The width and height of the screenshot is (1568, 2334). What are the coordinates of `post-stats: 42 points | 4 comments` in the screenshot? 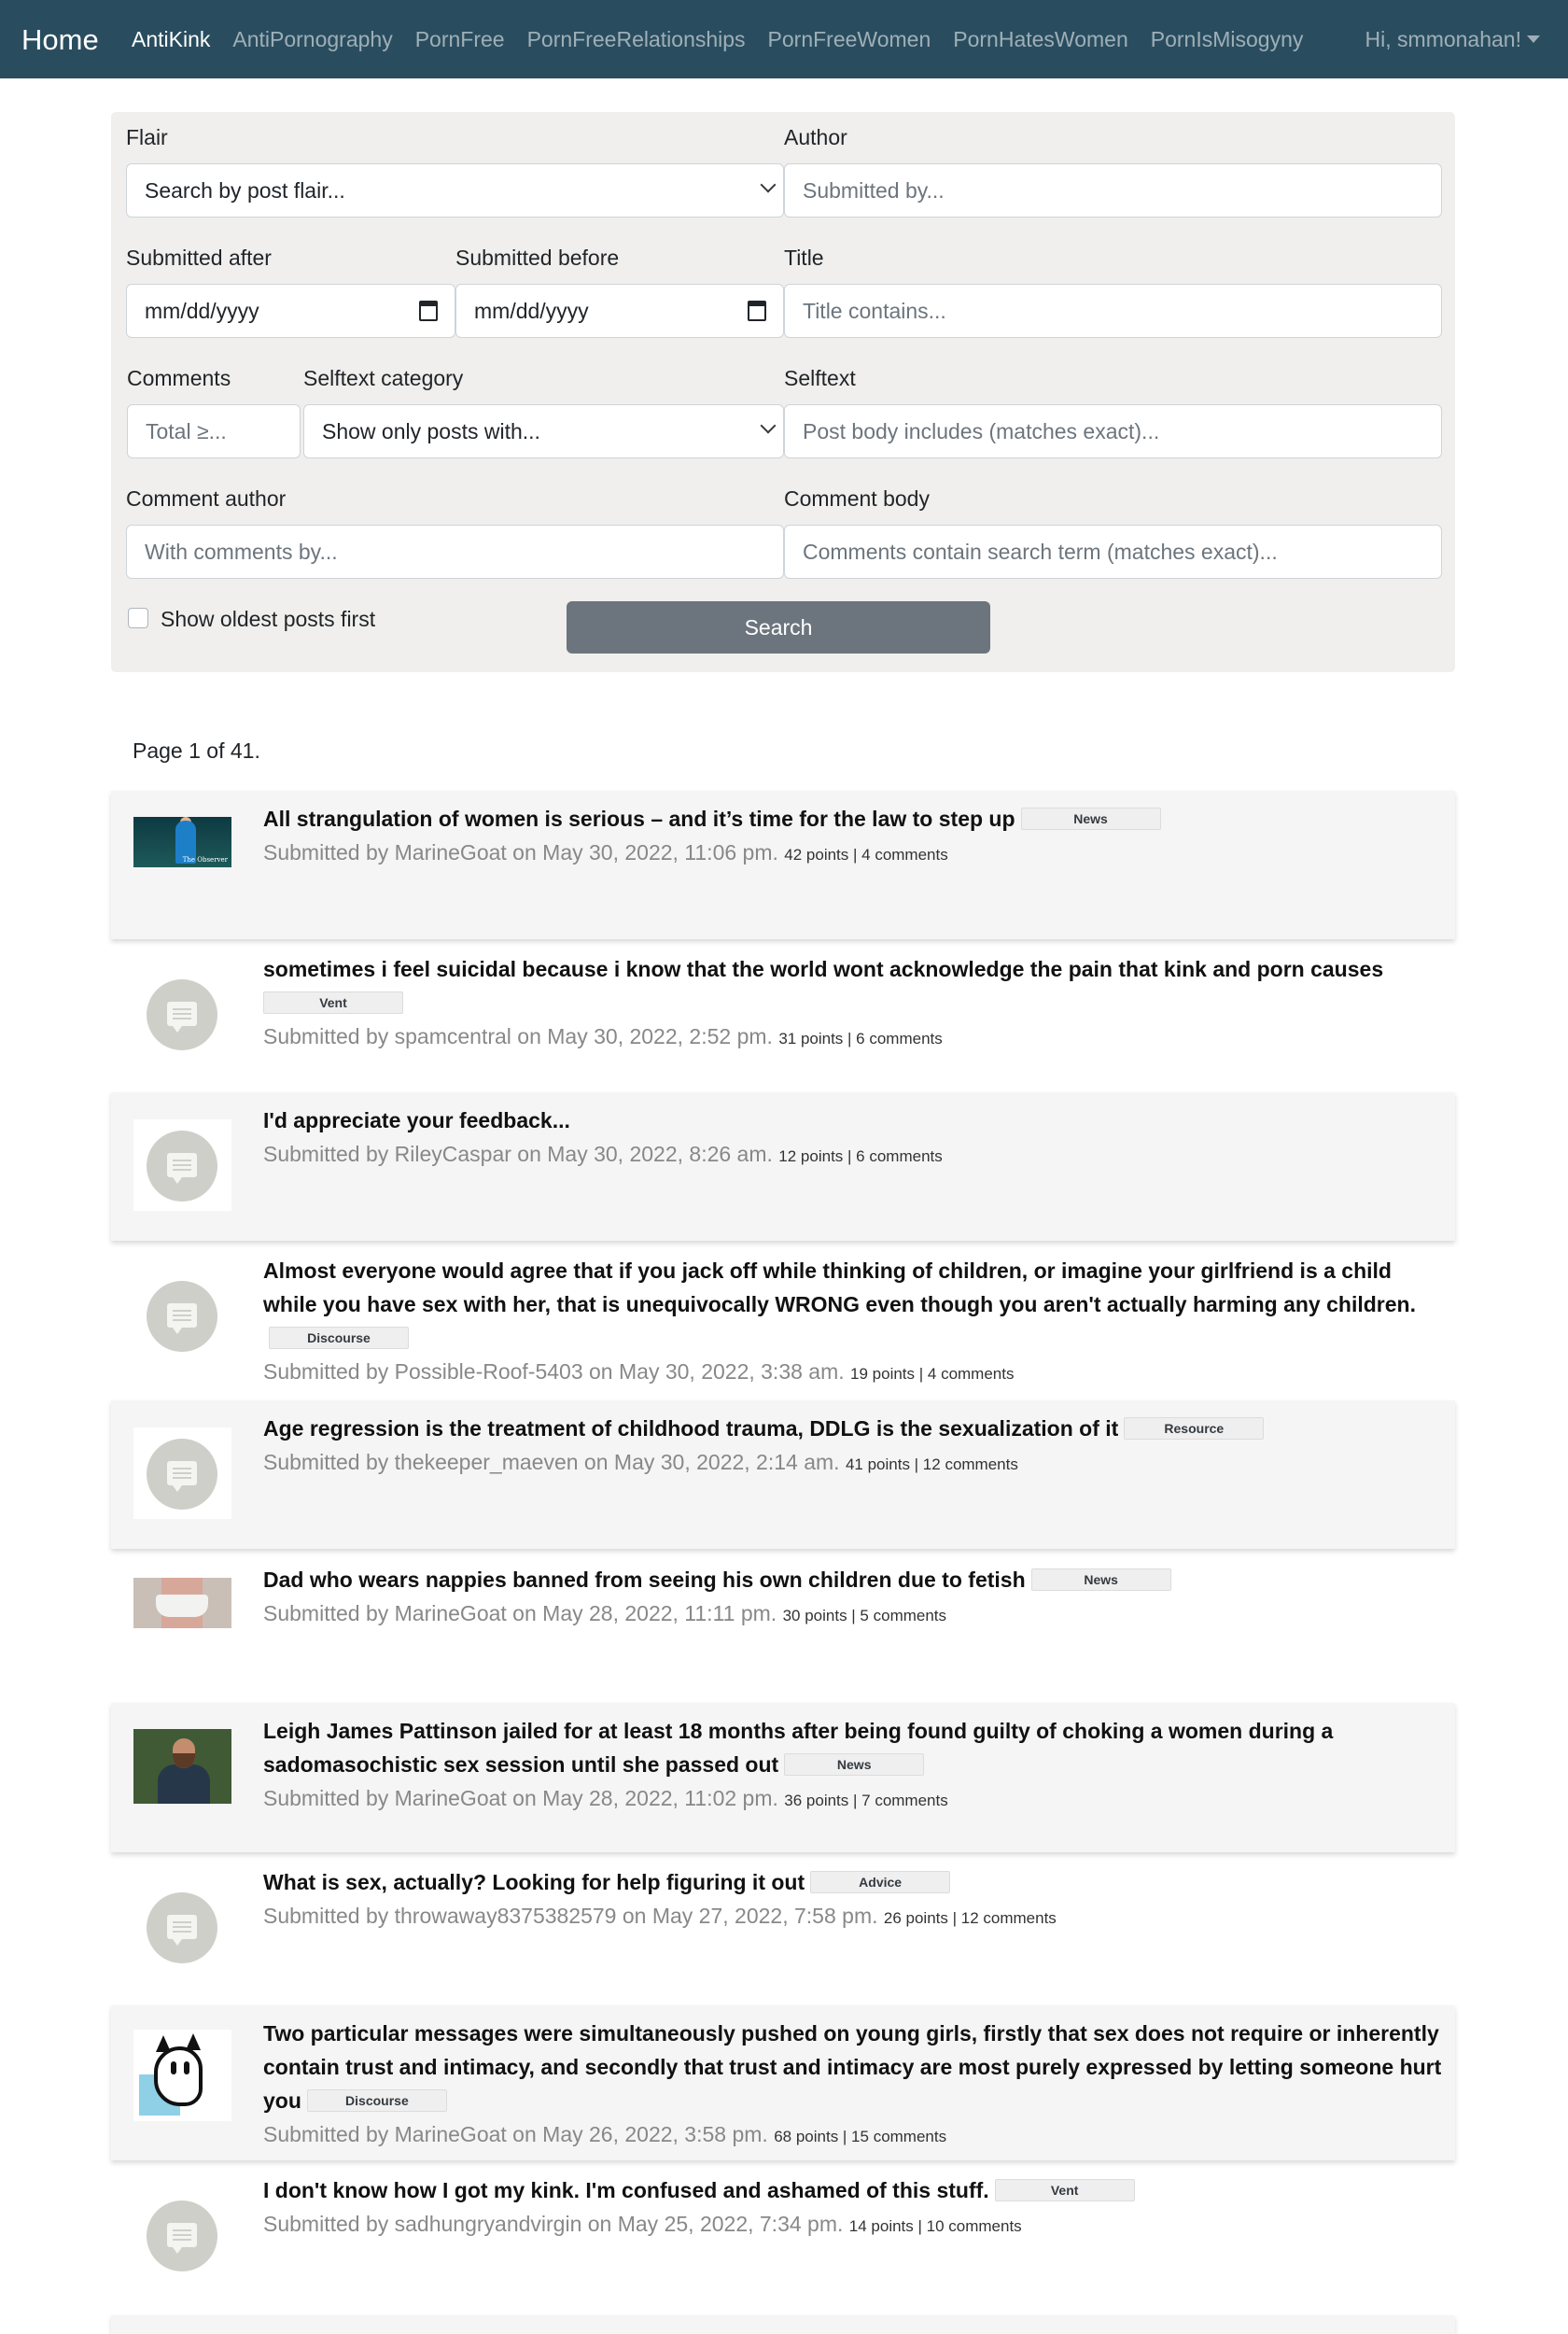 It's located at (865, 855).